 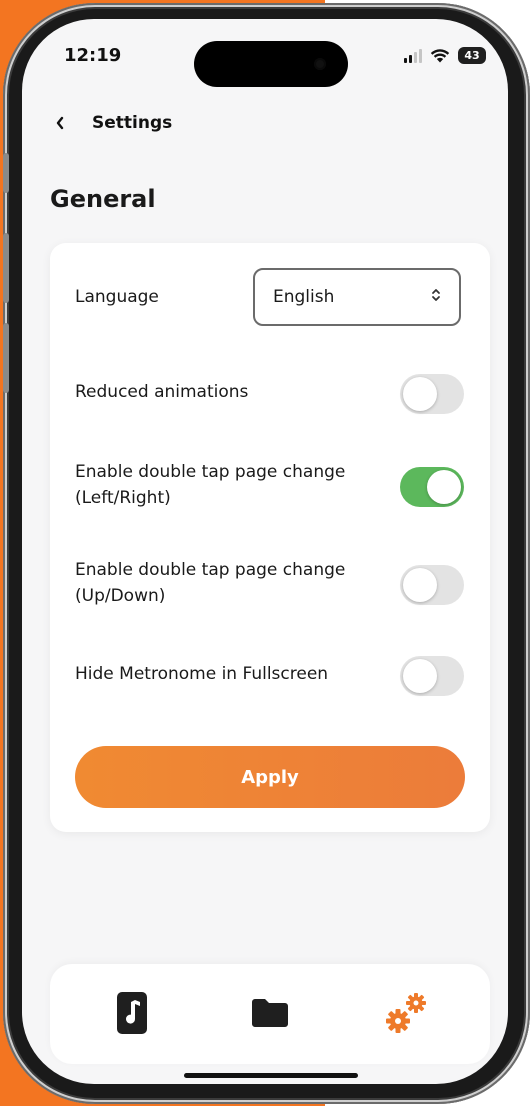 I want to click on double-tap-ud-label-line2: (Up/Down), so click(x=120, y=596).